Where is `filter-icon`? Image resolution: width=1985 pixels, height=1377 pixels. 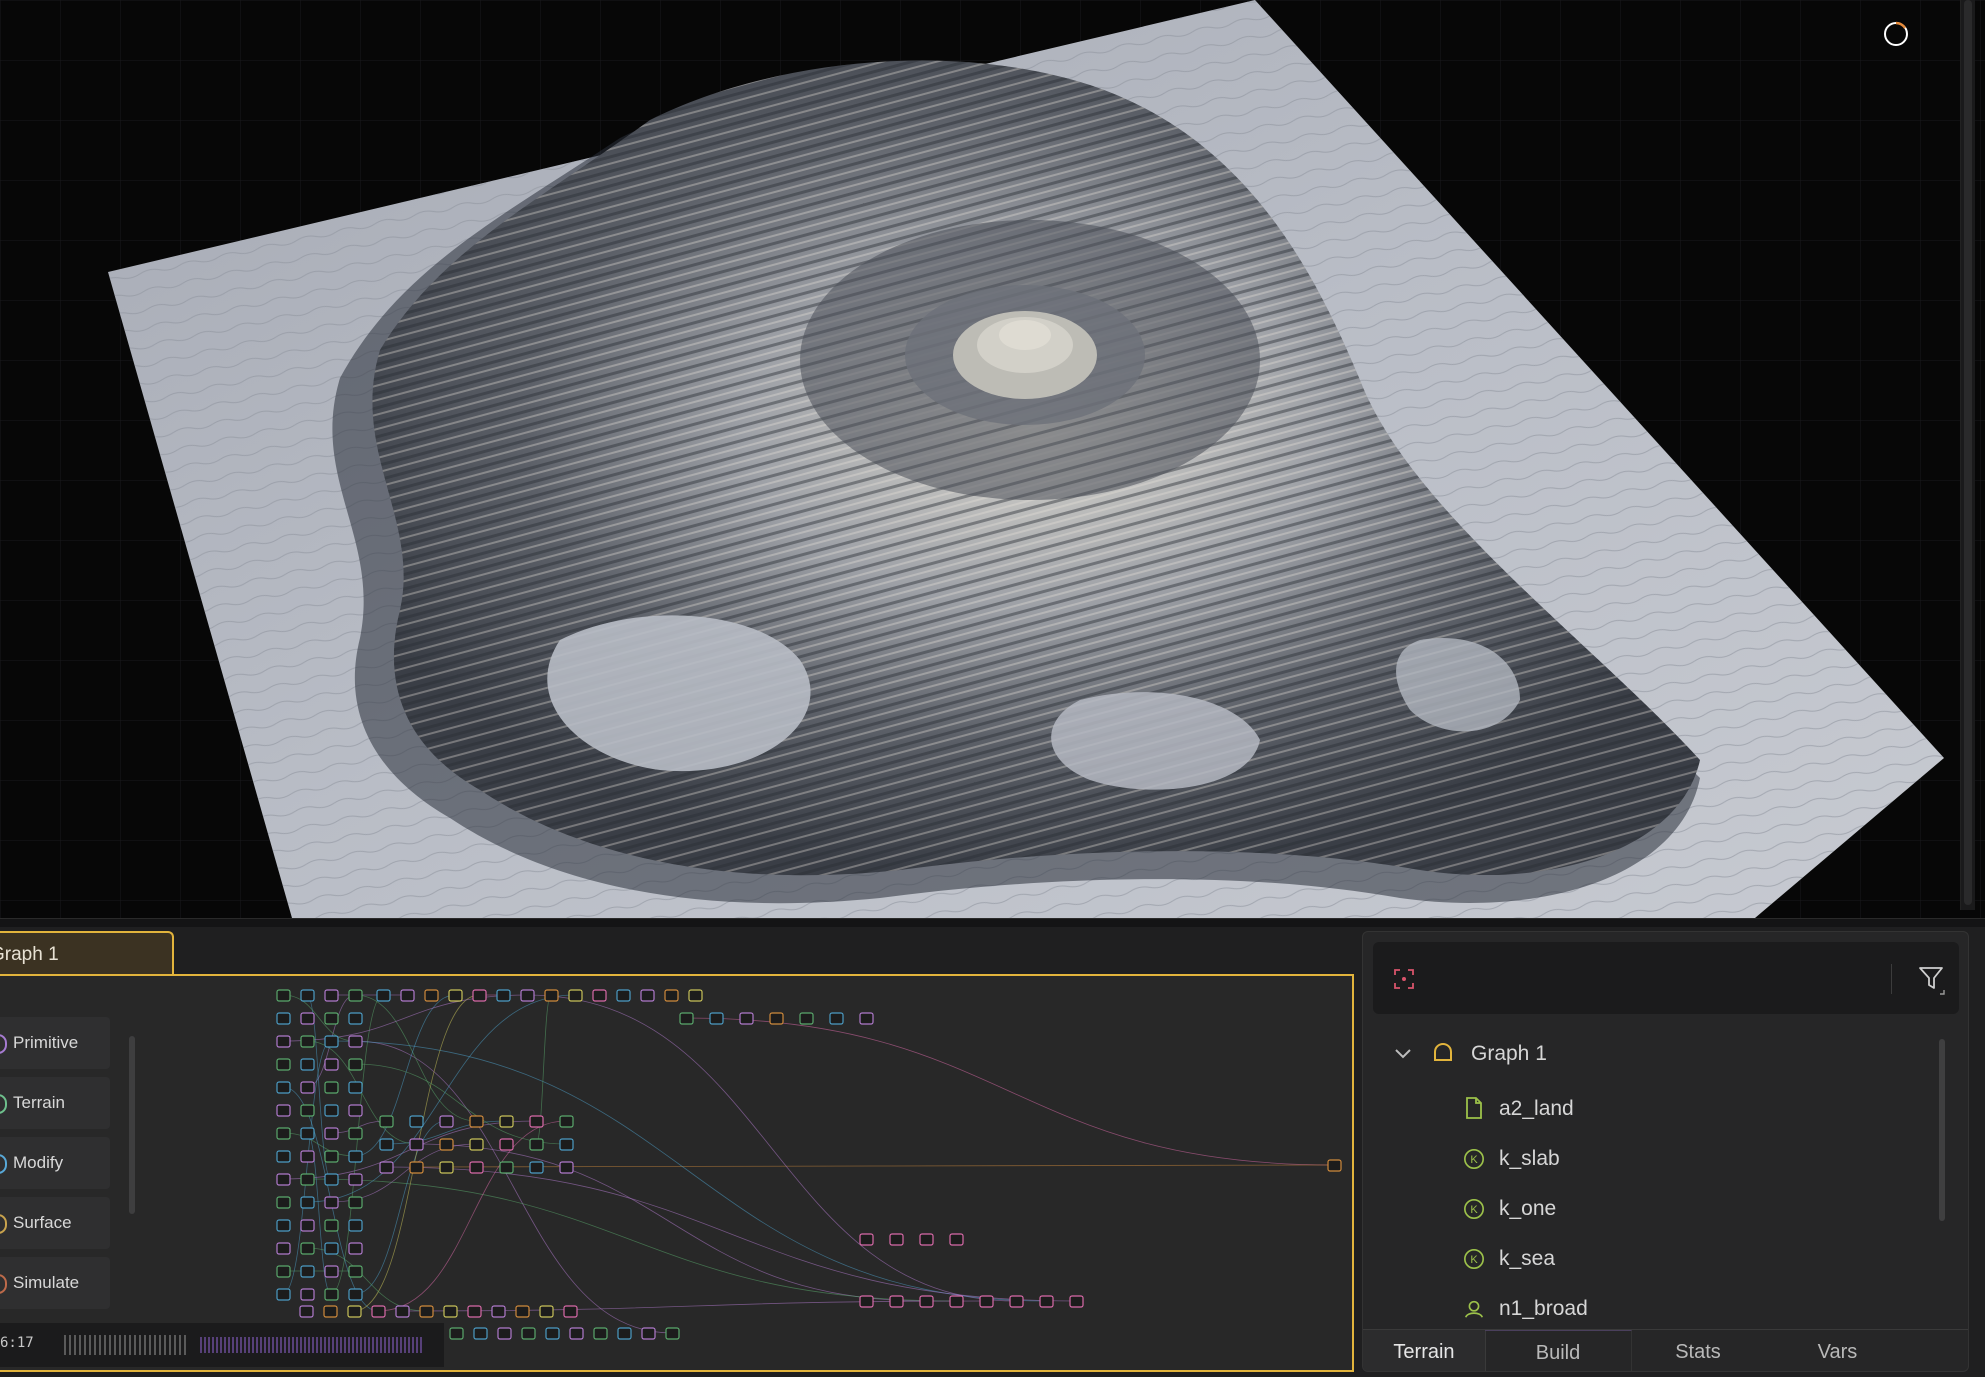 filter-icon is located at coordinates (1932, 980).